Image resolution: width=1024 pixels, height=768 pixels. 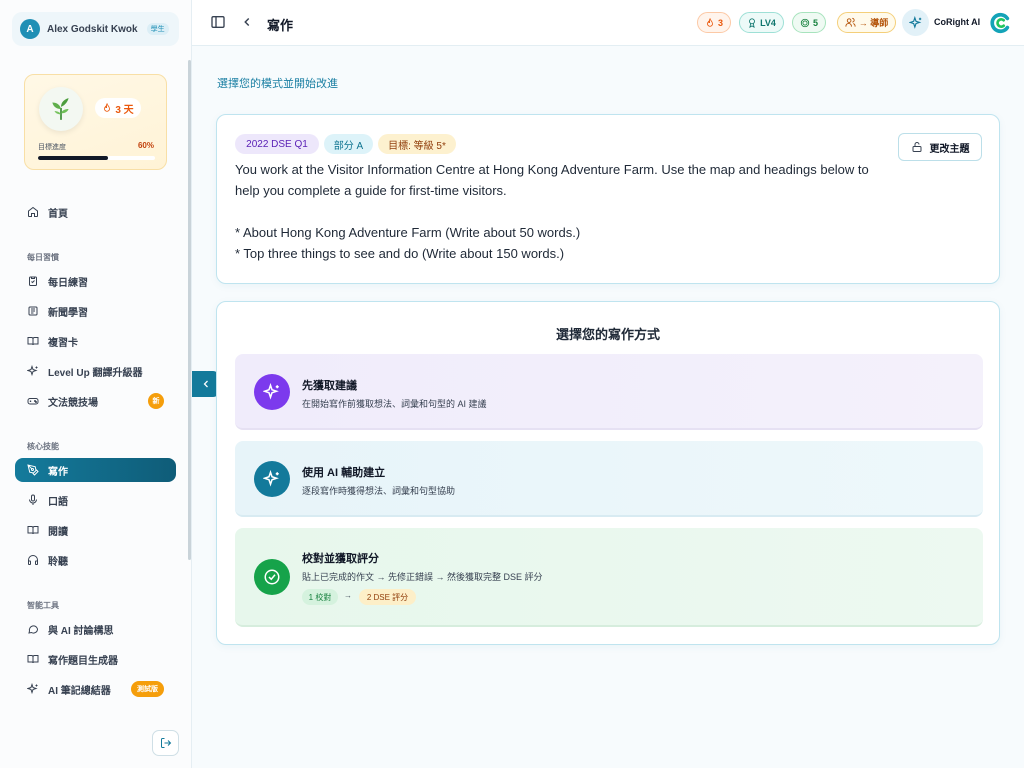 What do you see at coordinates (95, 530) in the screenshot?
I see `sidebar-item-reading: 閱讀` at bounding box center [95, 530].